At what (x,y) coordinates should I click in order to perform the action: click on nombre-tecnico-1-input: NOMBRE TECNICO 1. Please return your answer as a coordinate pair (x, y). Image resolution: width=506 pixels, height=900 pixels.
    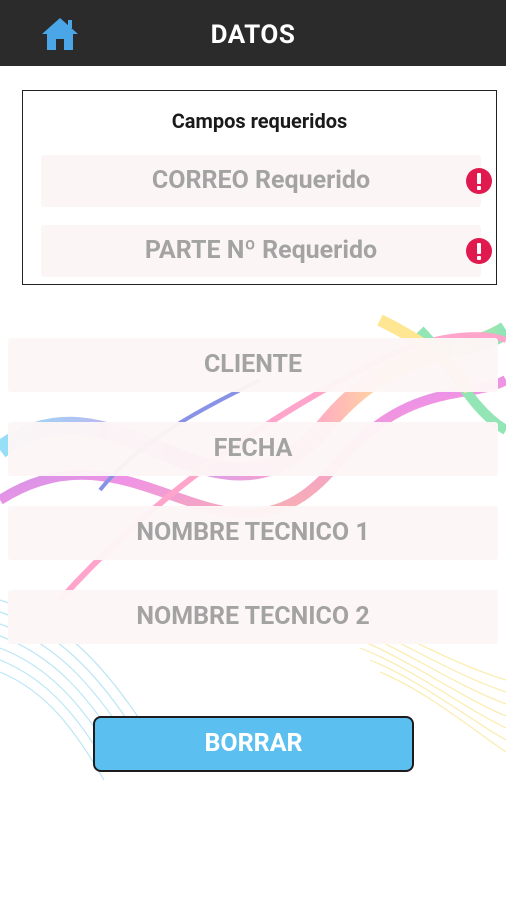
    Looking at the image, I should click on (253, 533).